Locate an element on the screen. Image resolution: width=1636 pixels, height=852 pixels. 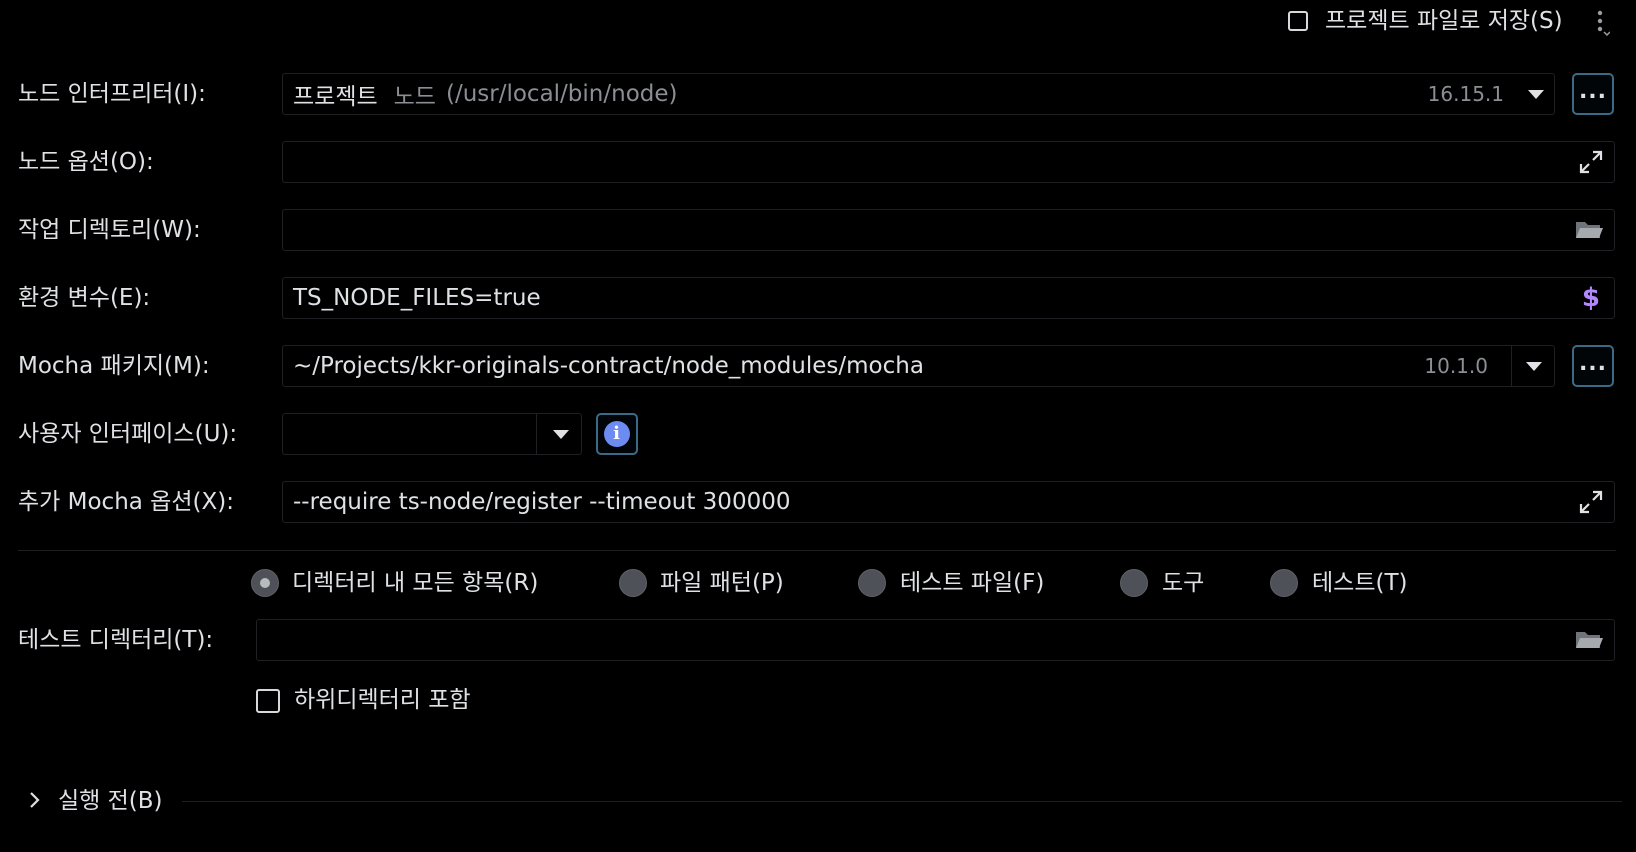
env-vars-value: TS_NODE_FILES=true is located at coordinates (417, 298).